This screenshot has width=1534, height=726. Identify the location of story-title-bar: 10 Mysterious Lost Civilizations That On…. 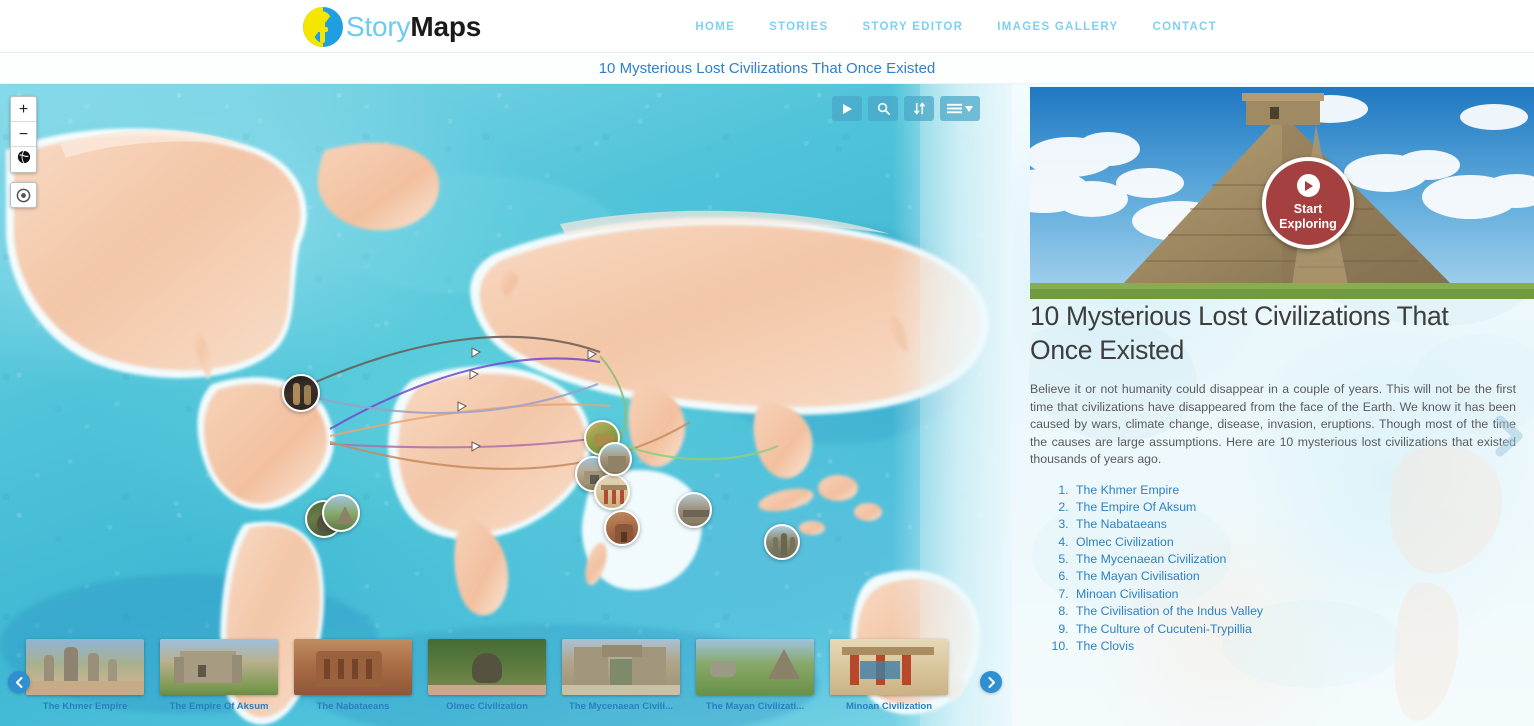
(767, 68).